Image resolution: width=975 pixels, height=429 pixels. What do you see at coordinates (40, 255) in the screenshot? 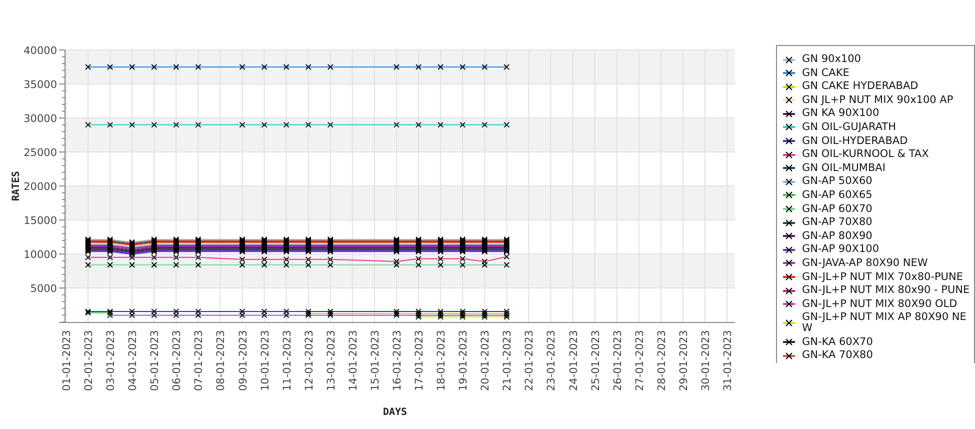
I see `y-tick-label: 10000` at bounding box center [40, 255].